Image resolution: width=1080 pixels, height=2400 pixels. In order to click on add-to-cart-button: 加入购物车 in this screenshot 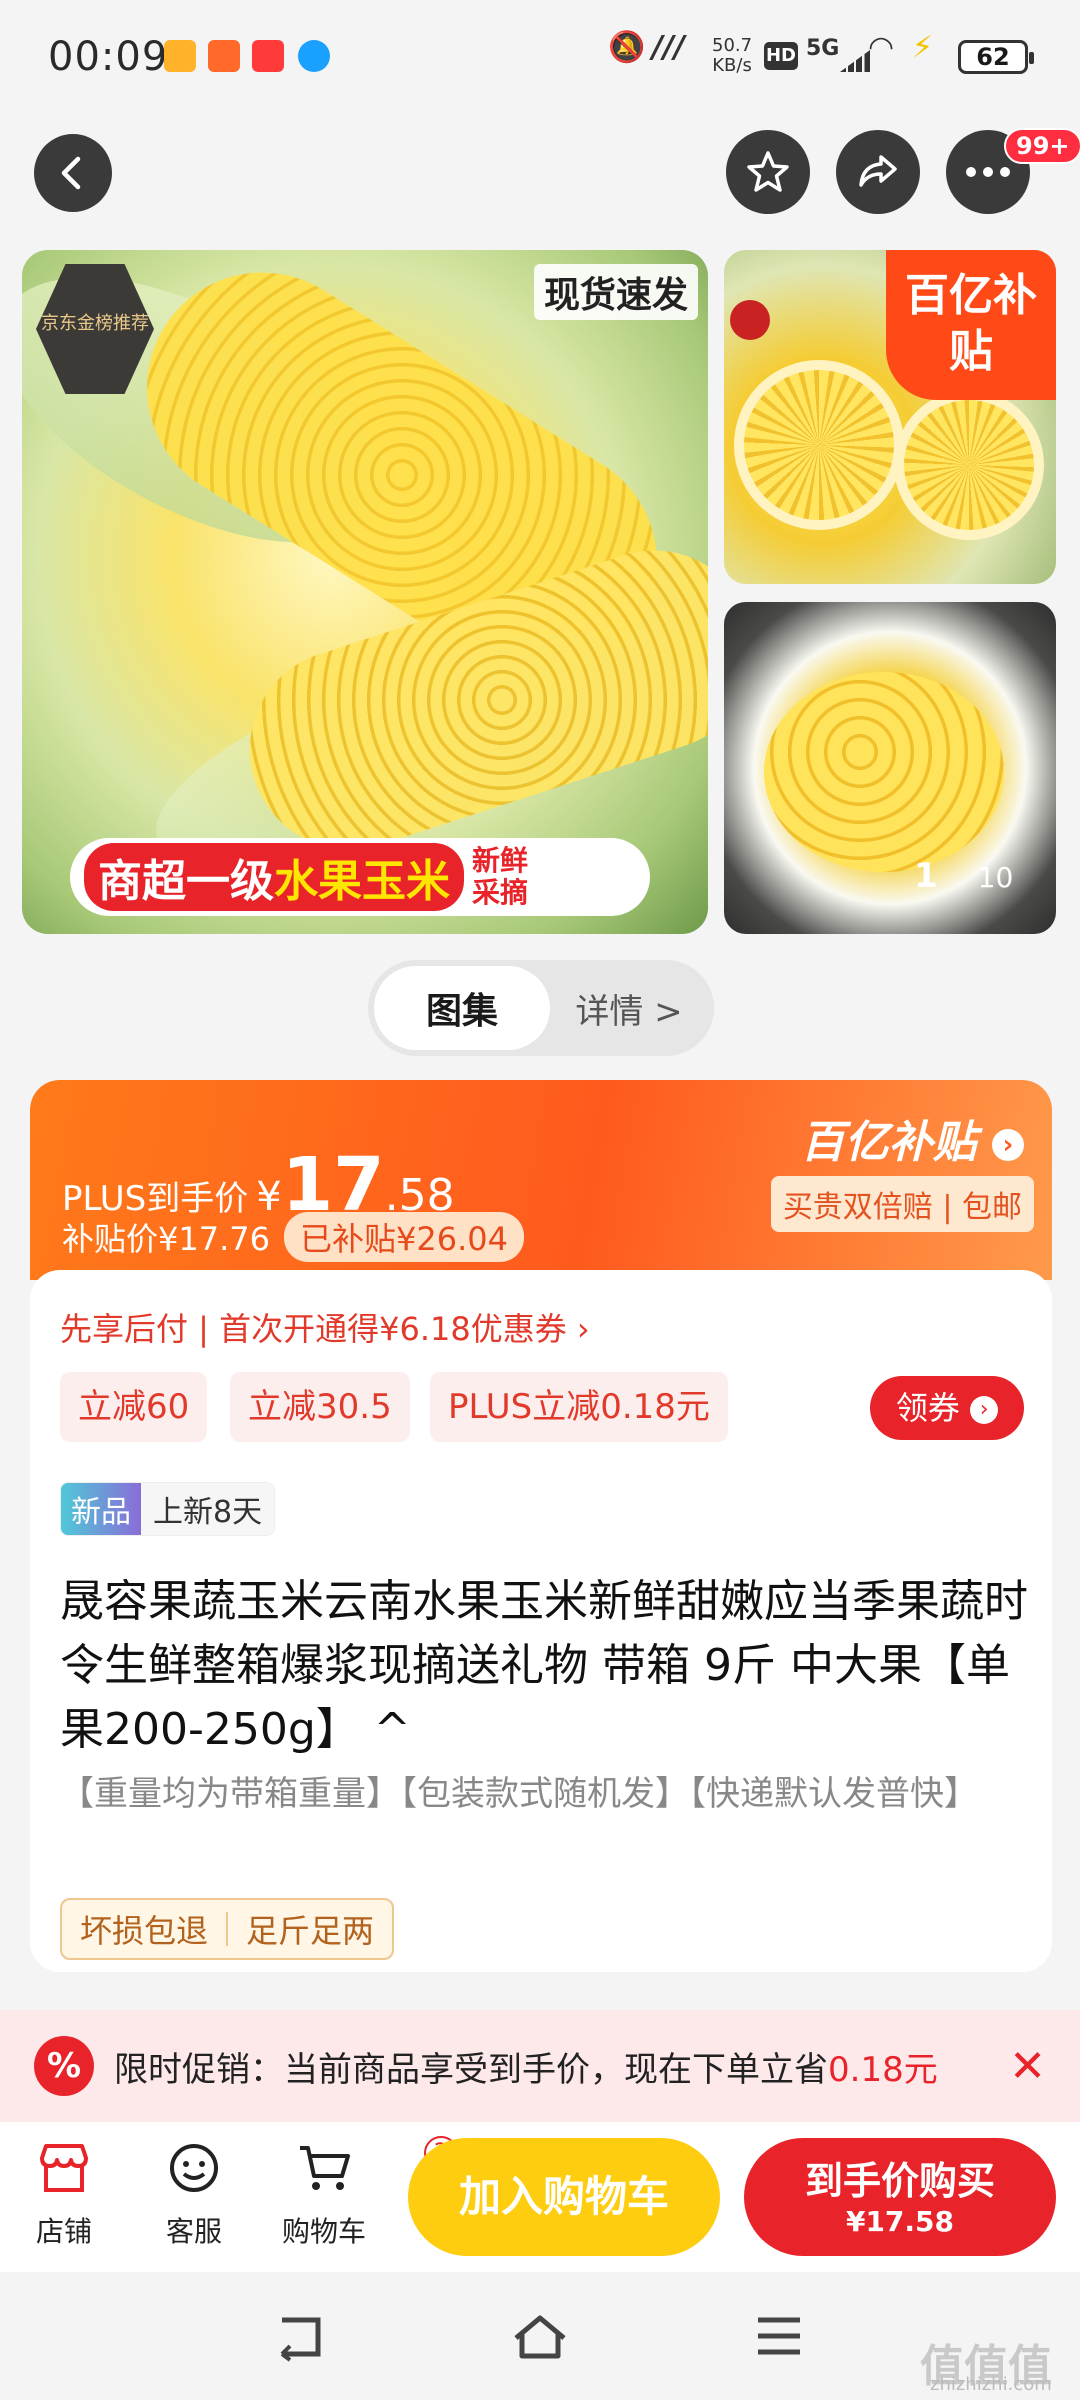, I will do `click(564, 2197)`.